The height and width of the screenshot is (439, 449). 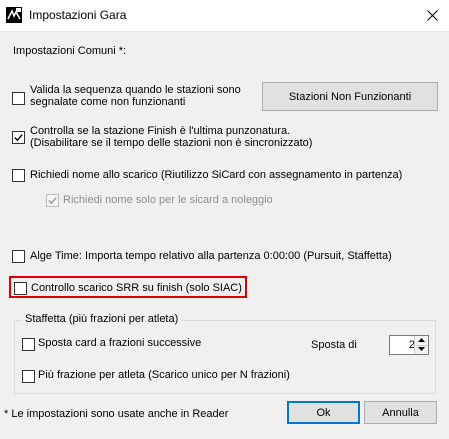 What do you see at coordinates (18, 98) in the screenshot?
I see `valida-sequenza-checkbox` at bounding box center [18, 98].